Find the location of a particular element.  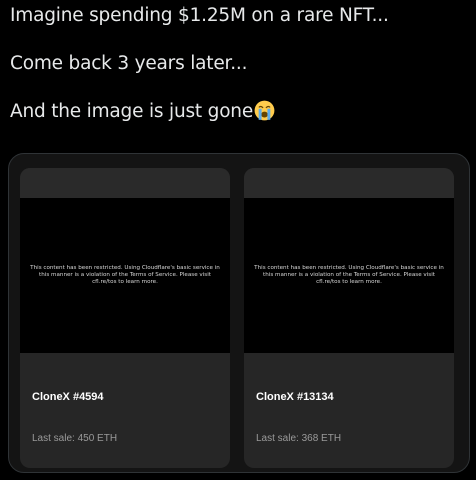

nft-last-sale: Last sale: 368 ETH is located at coordinates (299, 438).